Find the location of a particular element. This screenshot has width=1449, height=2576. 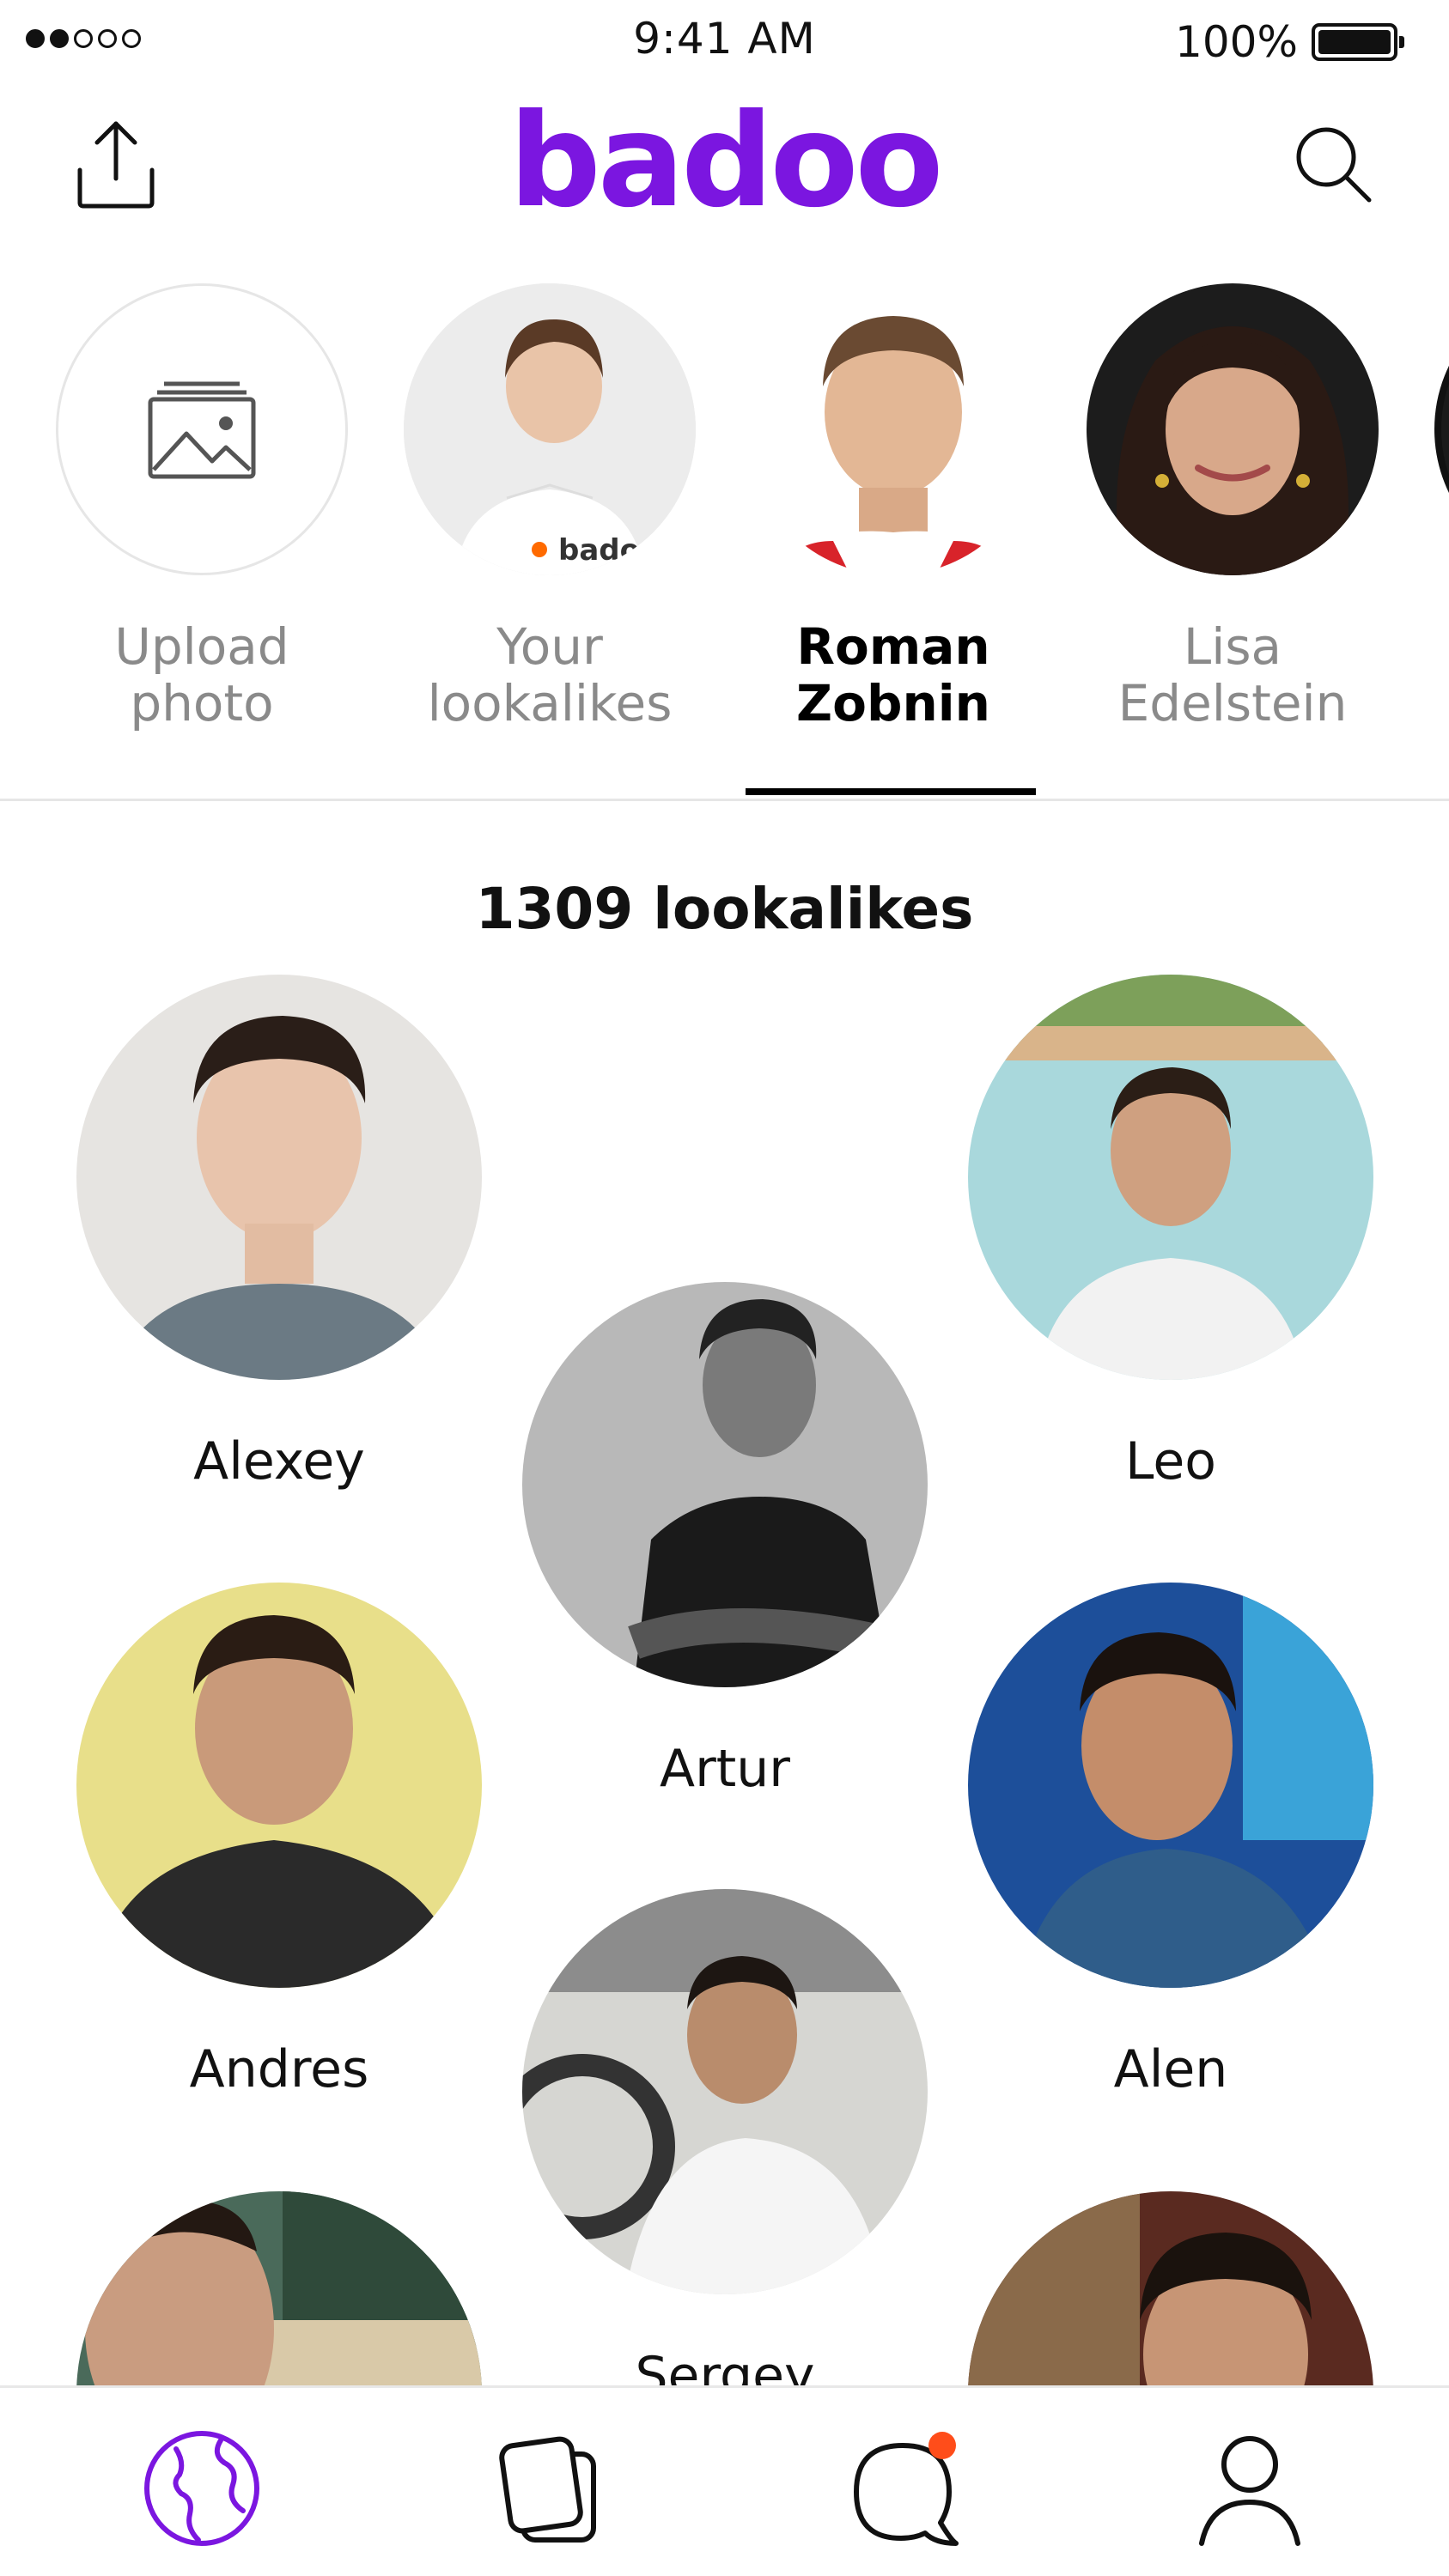

lookalike-name: Andres is located at coordinates (279, 2069).